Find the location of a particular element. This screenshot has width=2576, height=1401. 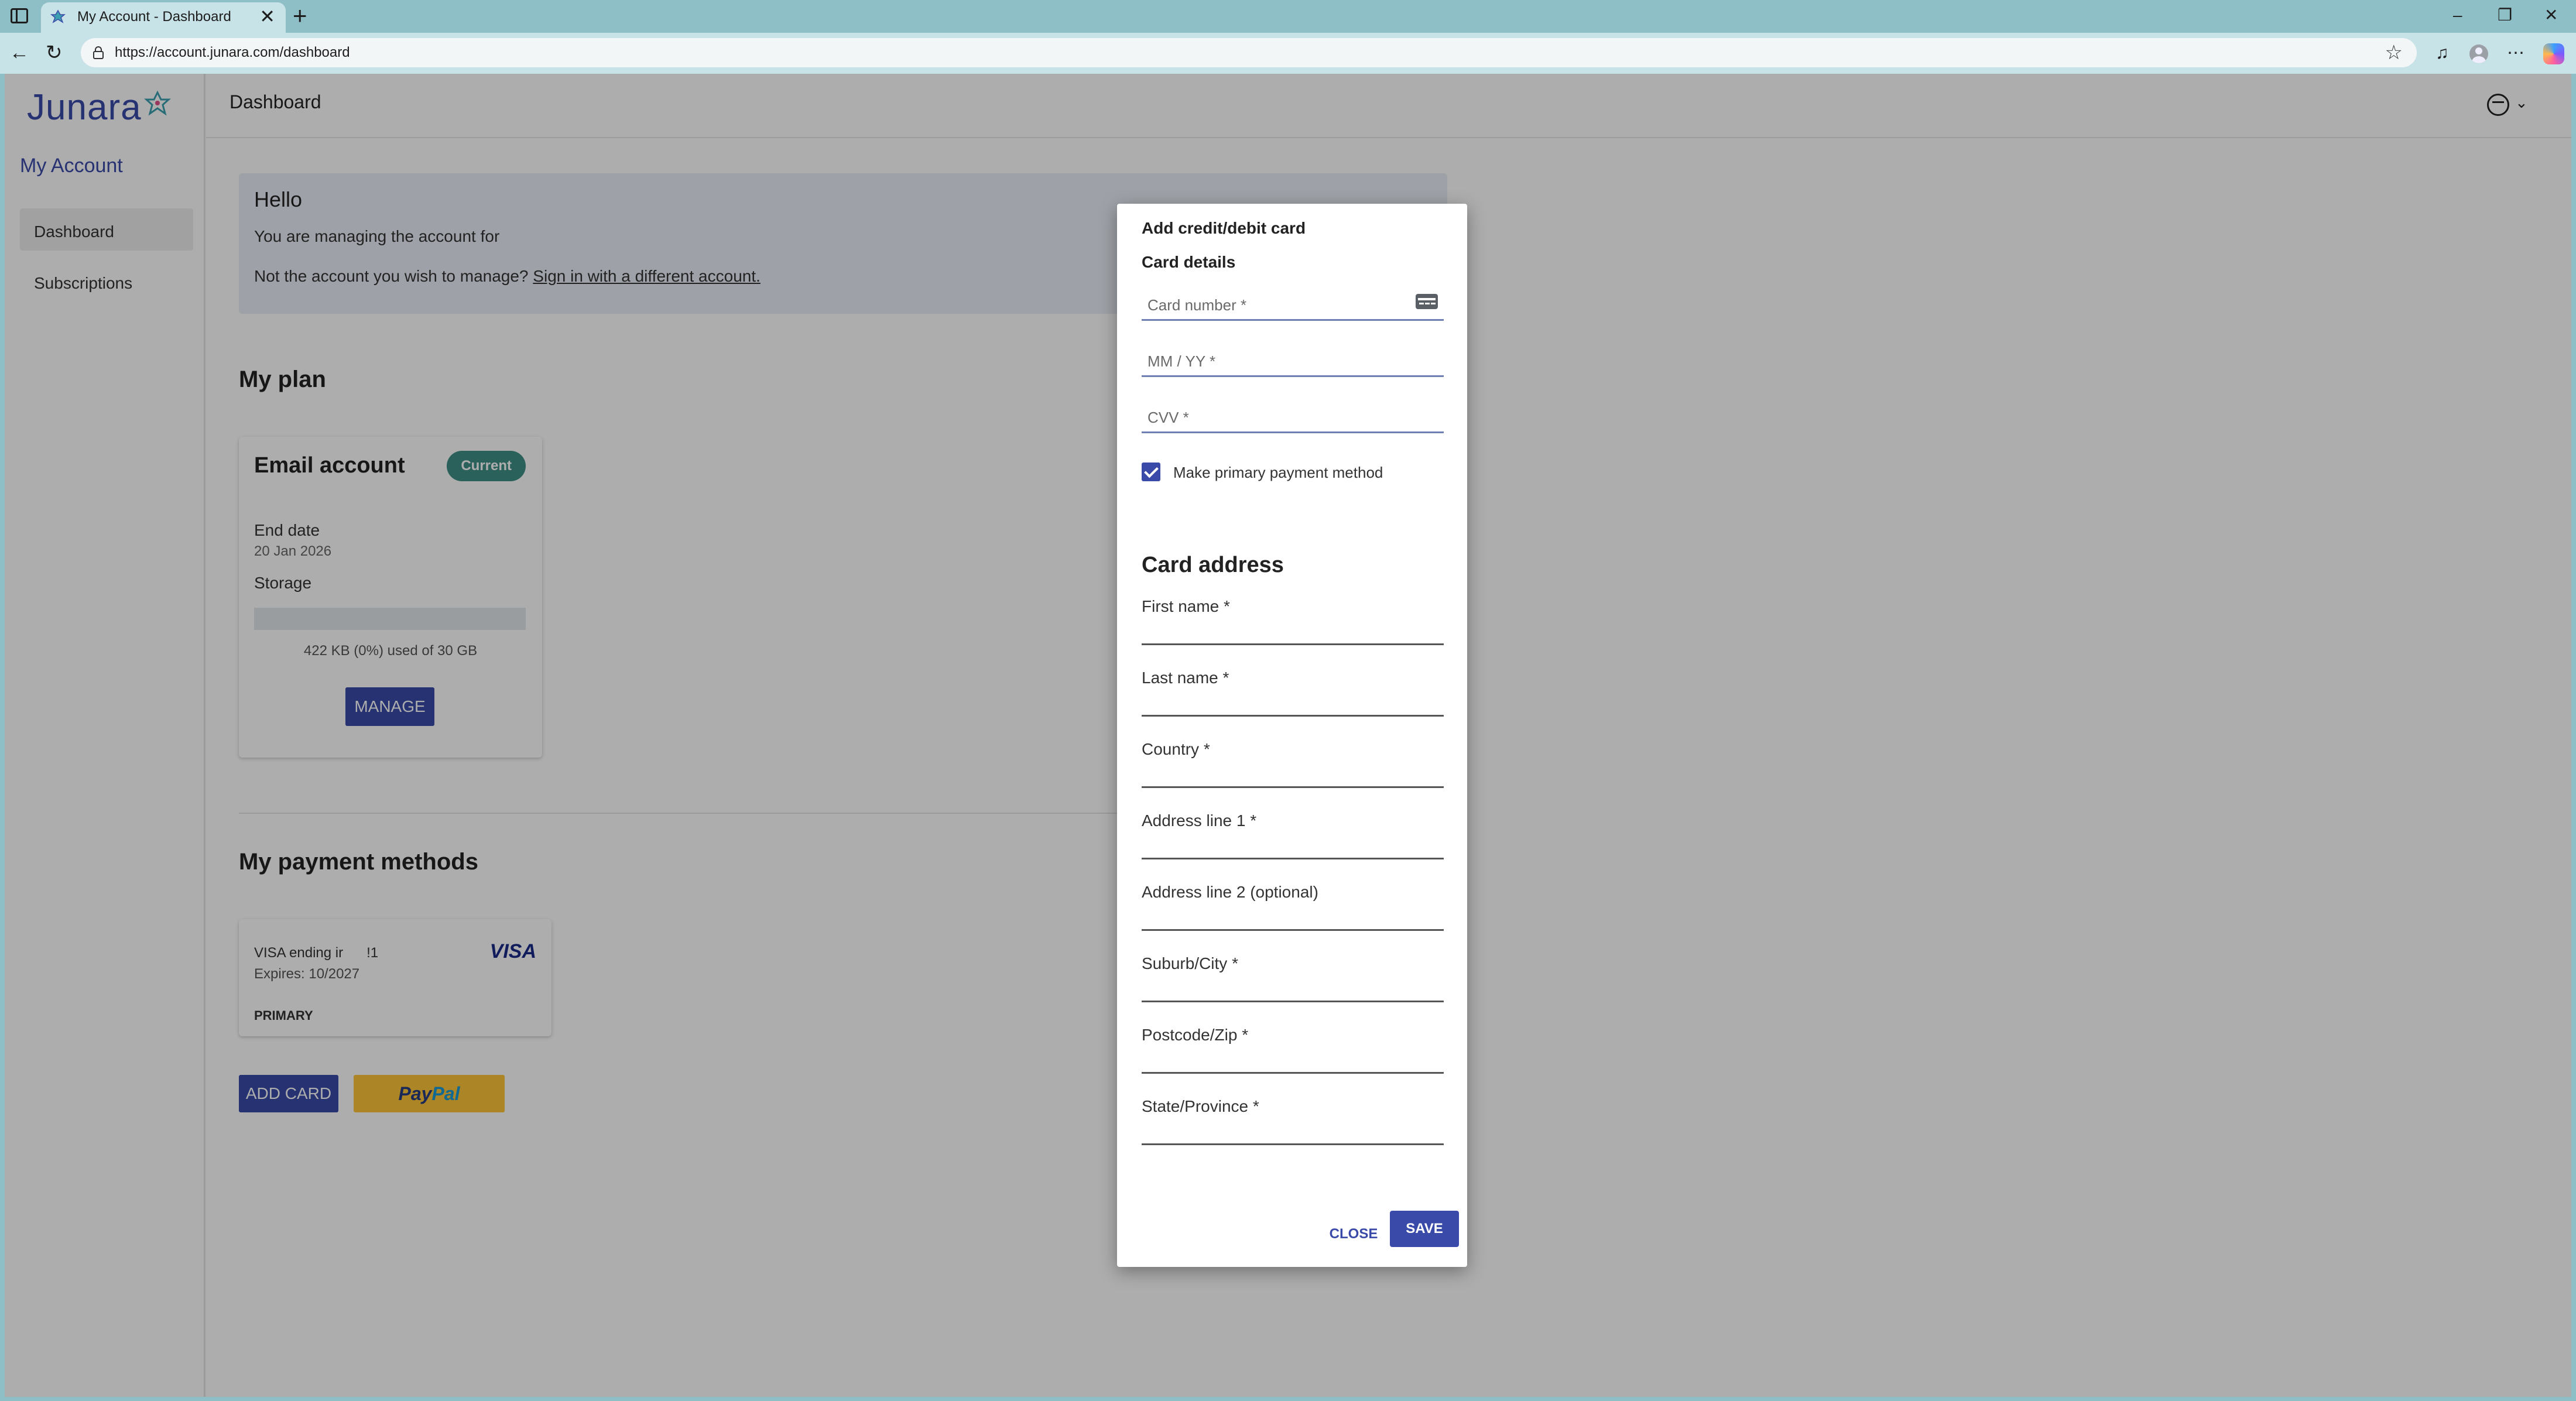

minimize-icon: – is located at coordinates (2457, 15).